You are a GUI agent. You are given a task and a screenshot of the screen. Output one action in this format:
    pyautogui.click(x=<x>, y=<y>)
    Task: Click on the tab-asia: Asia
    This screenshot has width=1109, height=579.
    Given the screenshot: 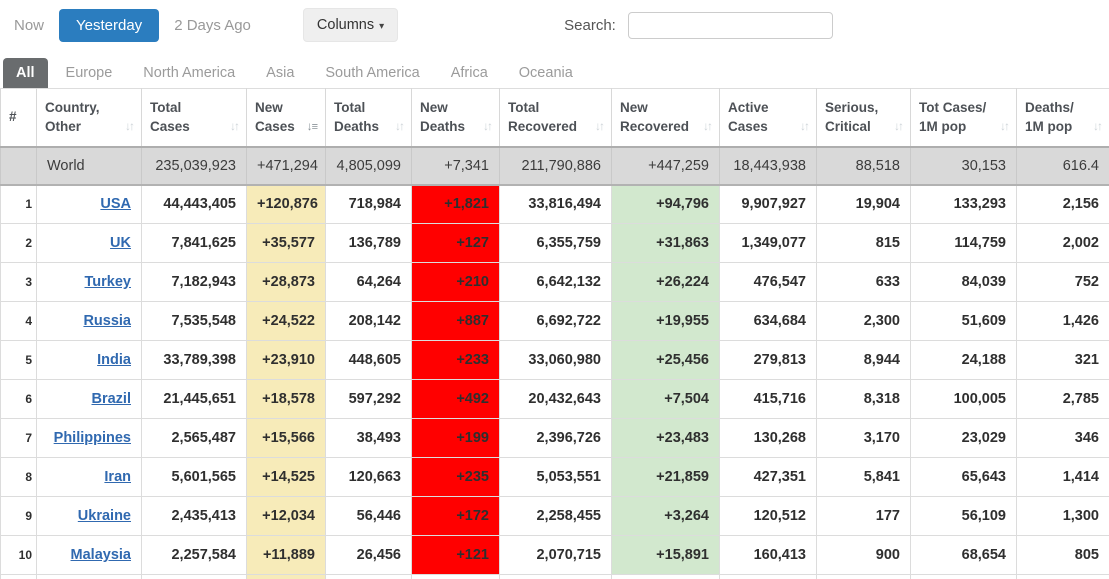 What is the action you would take?
    pyautogui.click(x=280, y=73)
    